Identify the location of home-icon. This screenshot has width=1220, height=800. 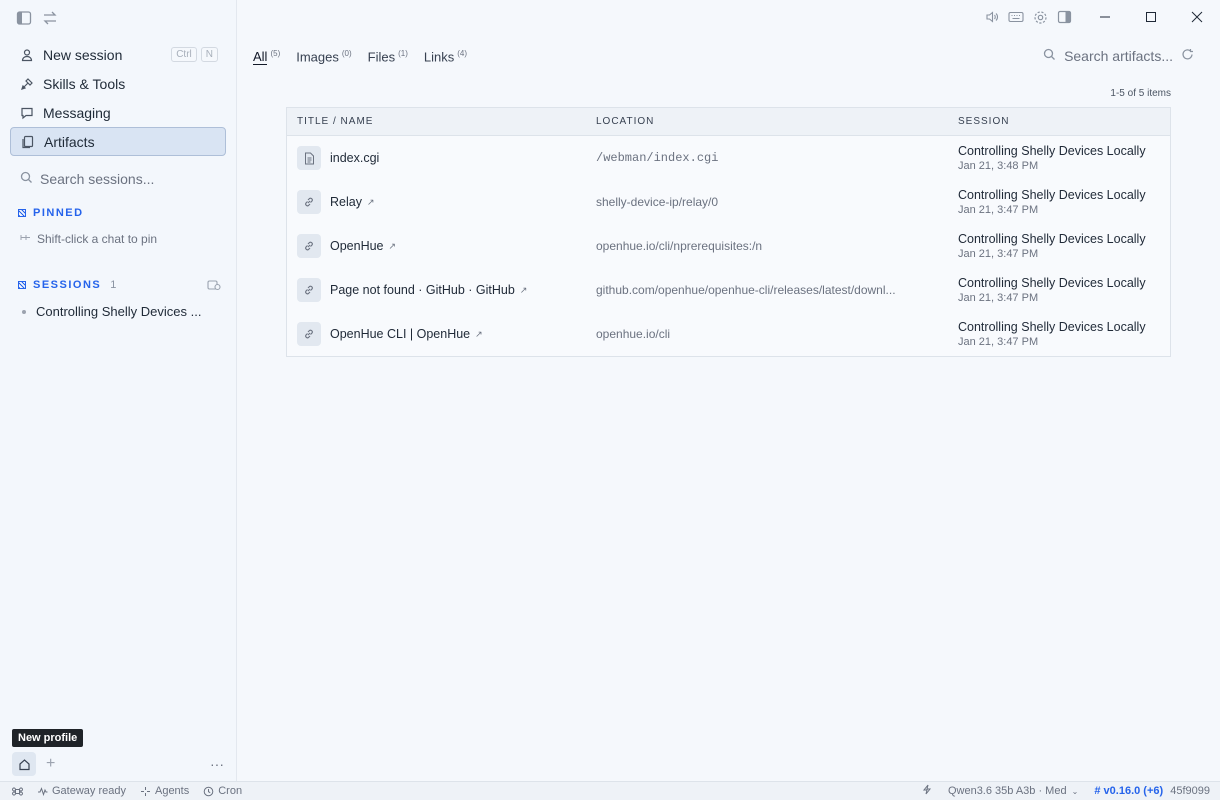
(24, 764).